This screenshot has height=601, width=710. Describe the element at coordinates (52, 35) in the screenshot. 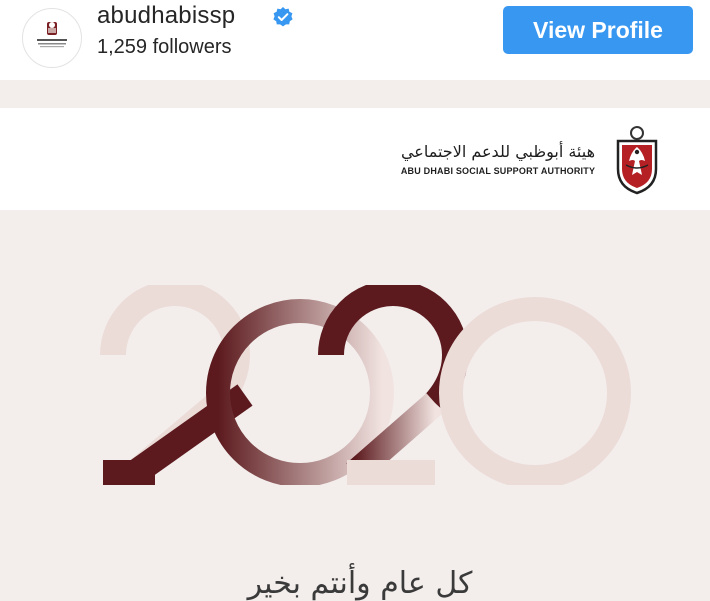

I see `adssa-logo-icon` at that location.